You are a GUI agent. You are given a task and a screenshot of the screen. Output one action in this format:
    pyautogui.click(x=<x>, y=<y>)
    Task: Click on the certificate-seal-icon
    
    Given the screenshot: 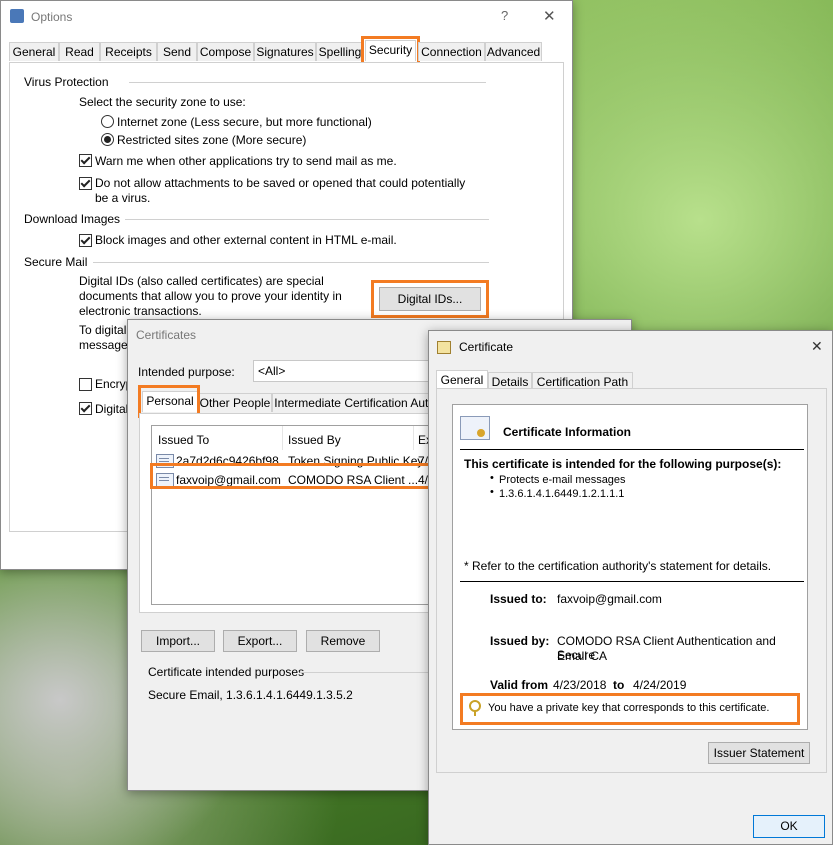 What is the action you would take?
    pyautogui.click(x=475, y=428)
    